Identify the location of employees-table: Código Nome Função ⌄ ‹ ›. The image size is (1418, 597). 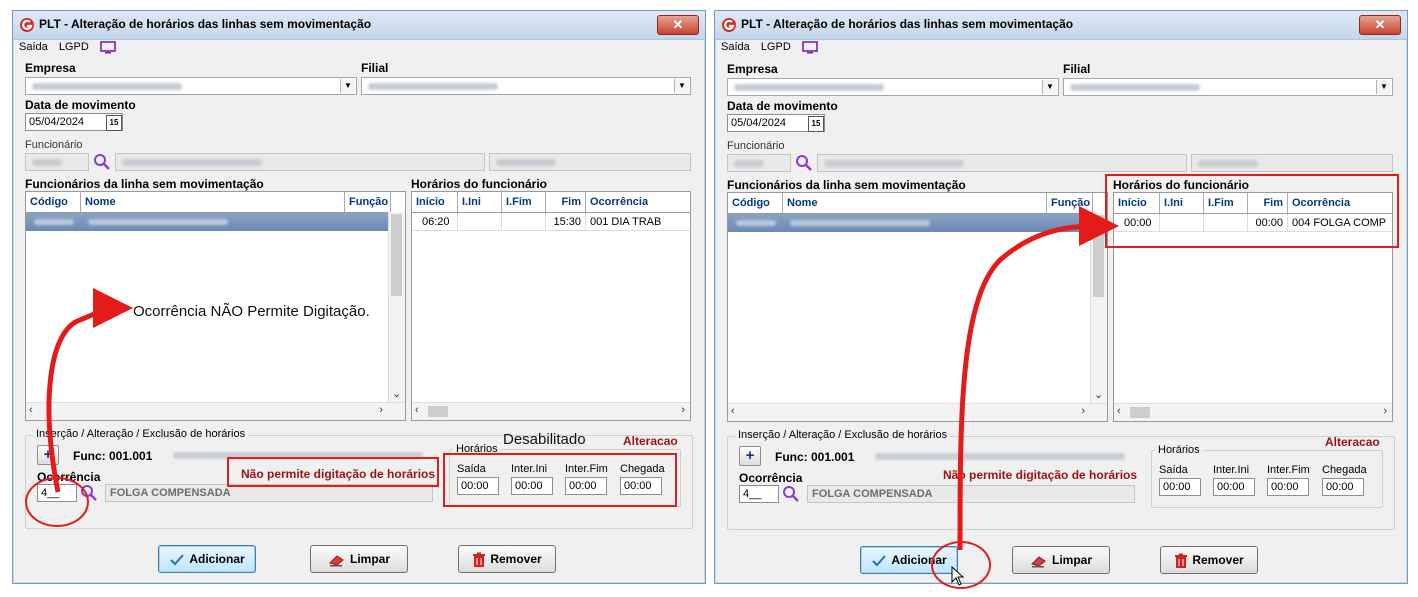
(917, 307).